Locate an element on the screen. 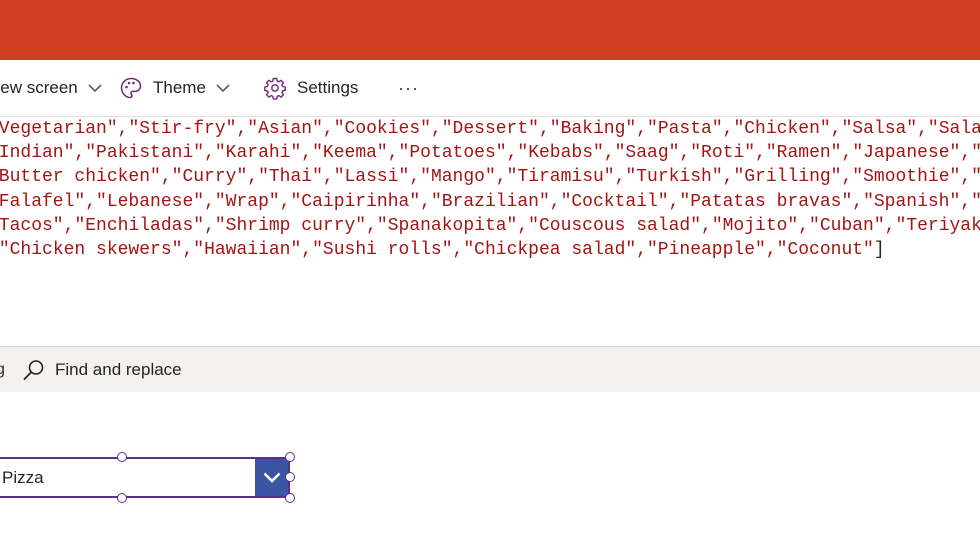 This screenshot has height=551, width=980. string-literal: "Roti" is located at coordinates (723, 153).